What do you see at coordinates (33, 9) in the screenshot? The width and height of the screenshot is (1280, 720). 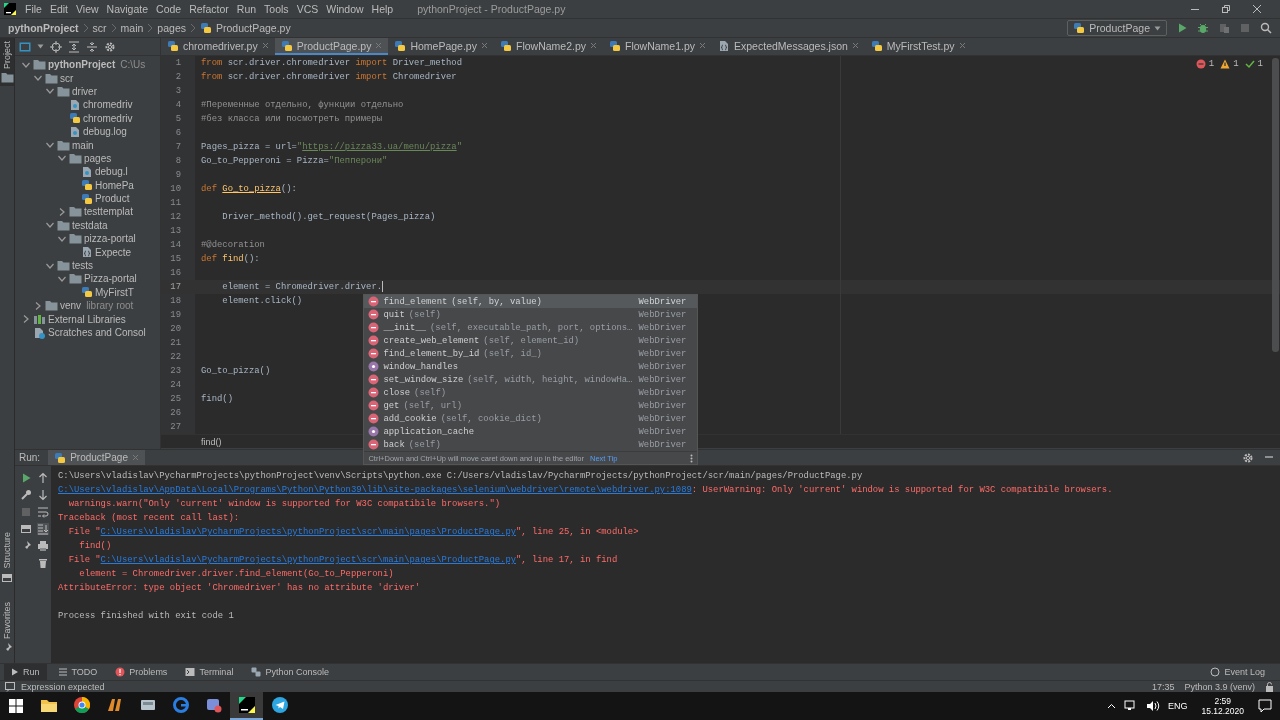 I see `menu-item: File` at bounding box center [33, 9].